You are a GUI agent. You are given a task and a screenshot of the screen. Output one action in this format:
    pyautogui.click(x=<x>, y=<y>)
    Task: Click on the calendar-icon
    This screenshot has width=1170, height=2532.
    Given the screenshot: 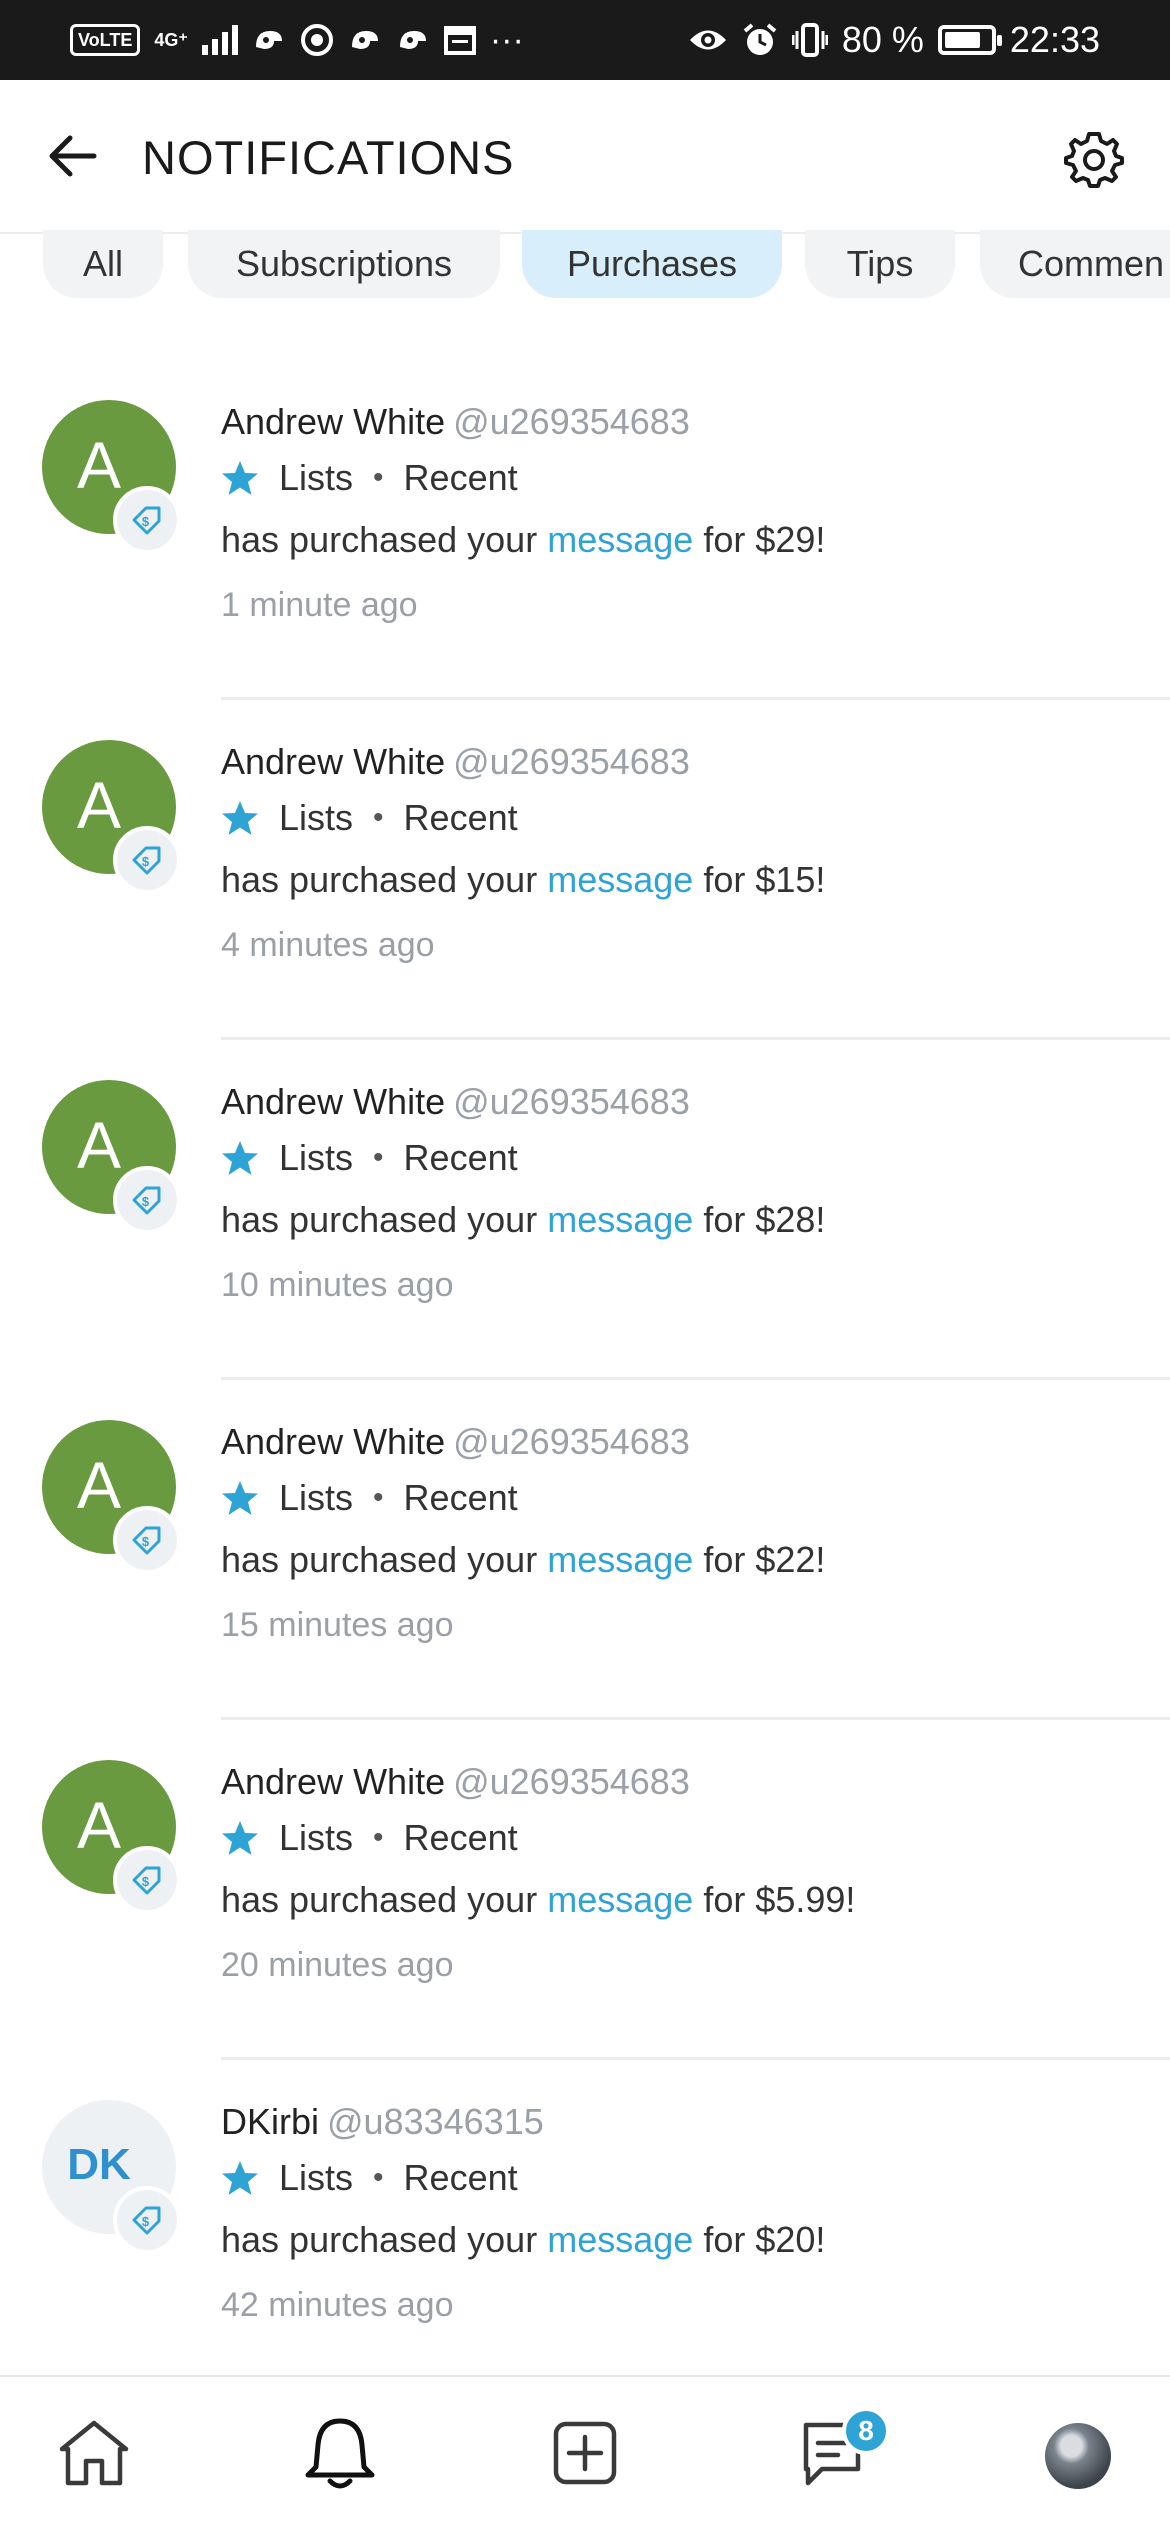 What is the action you would take?
    pyautogui.click(x=459, y=40)
    